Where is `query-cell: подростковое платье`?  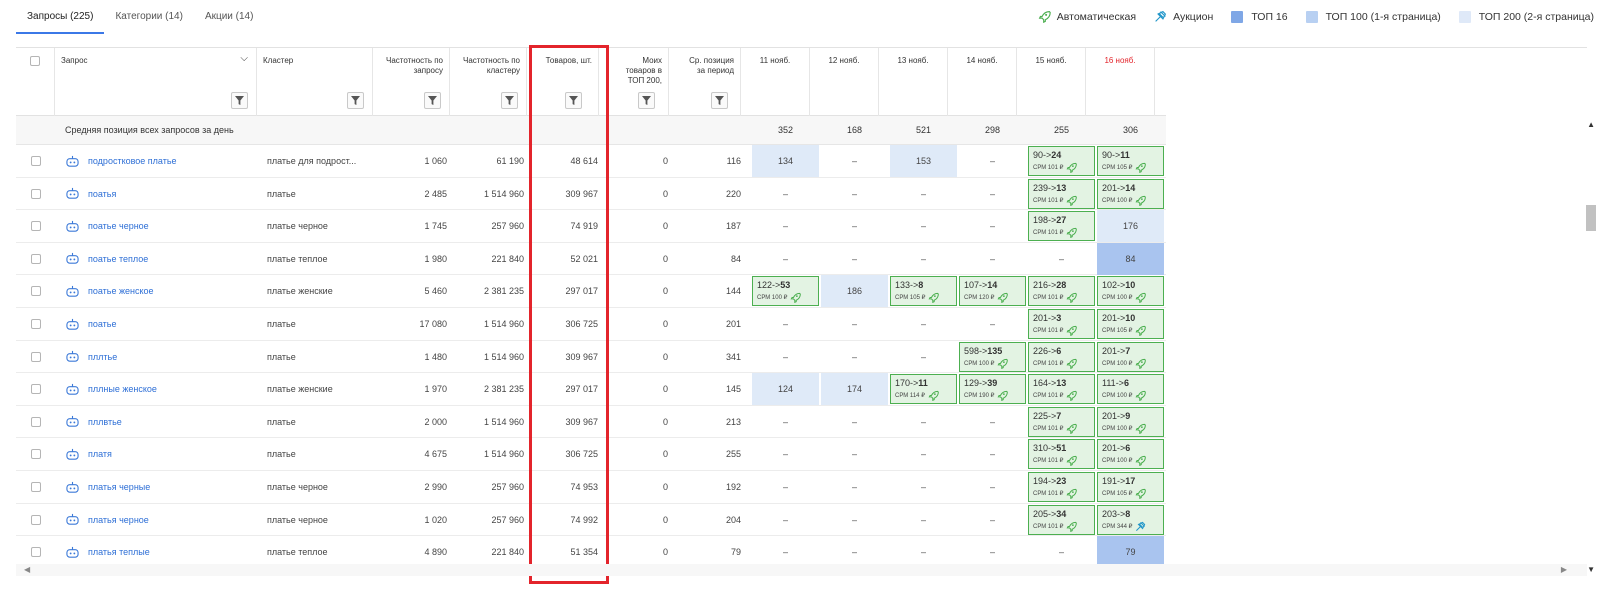 query-cell: подростковое платье is located at coordinates (160, 161).